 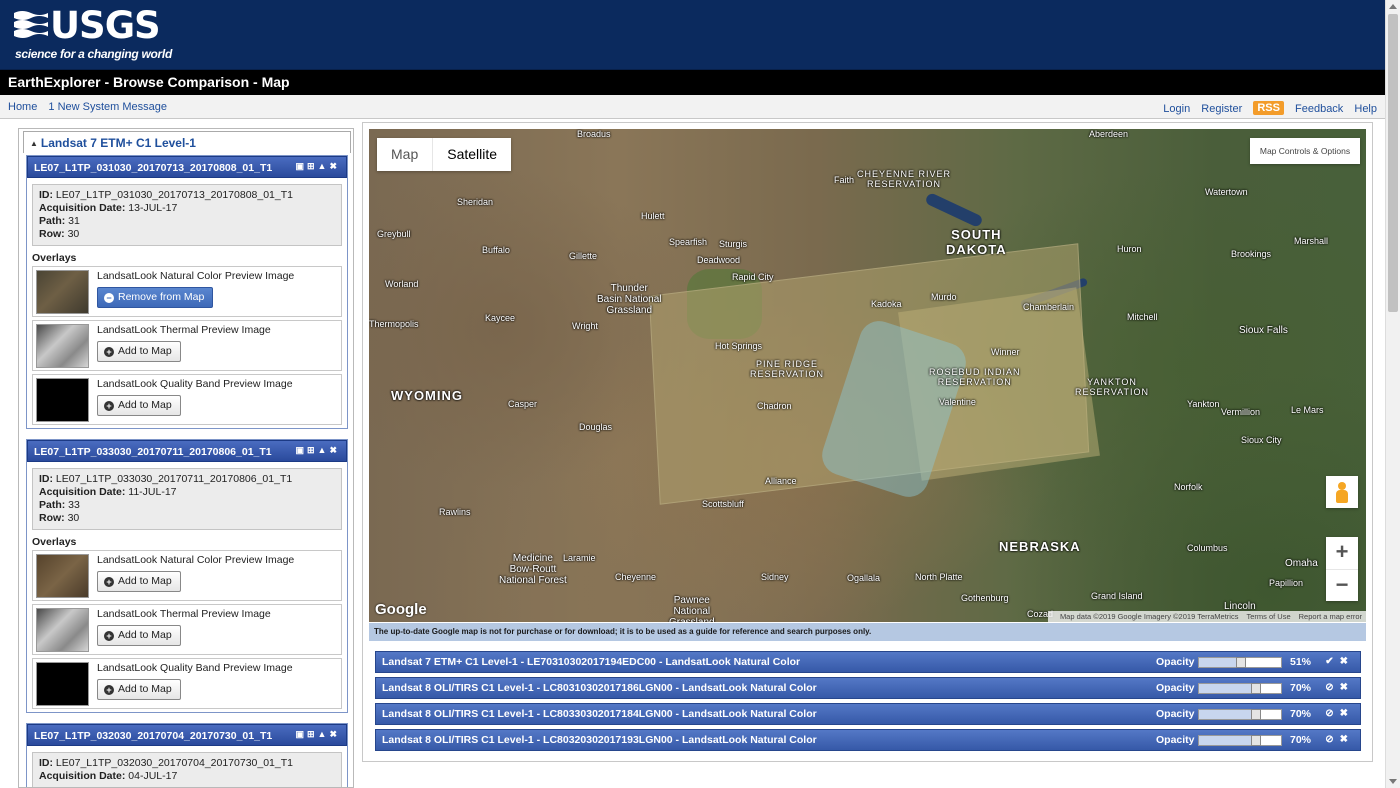 What do you see at coordinates (1392, 394) in the screenshot?
I see `page-scrollbar` at bounding box center [1392, 394].